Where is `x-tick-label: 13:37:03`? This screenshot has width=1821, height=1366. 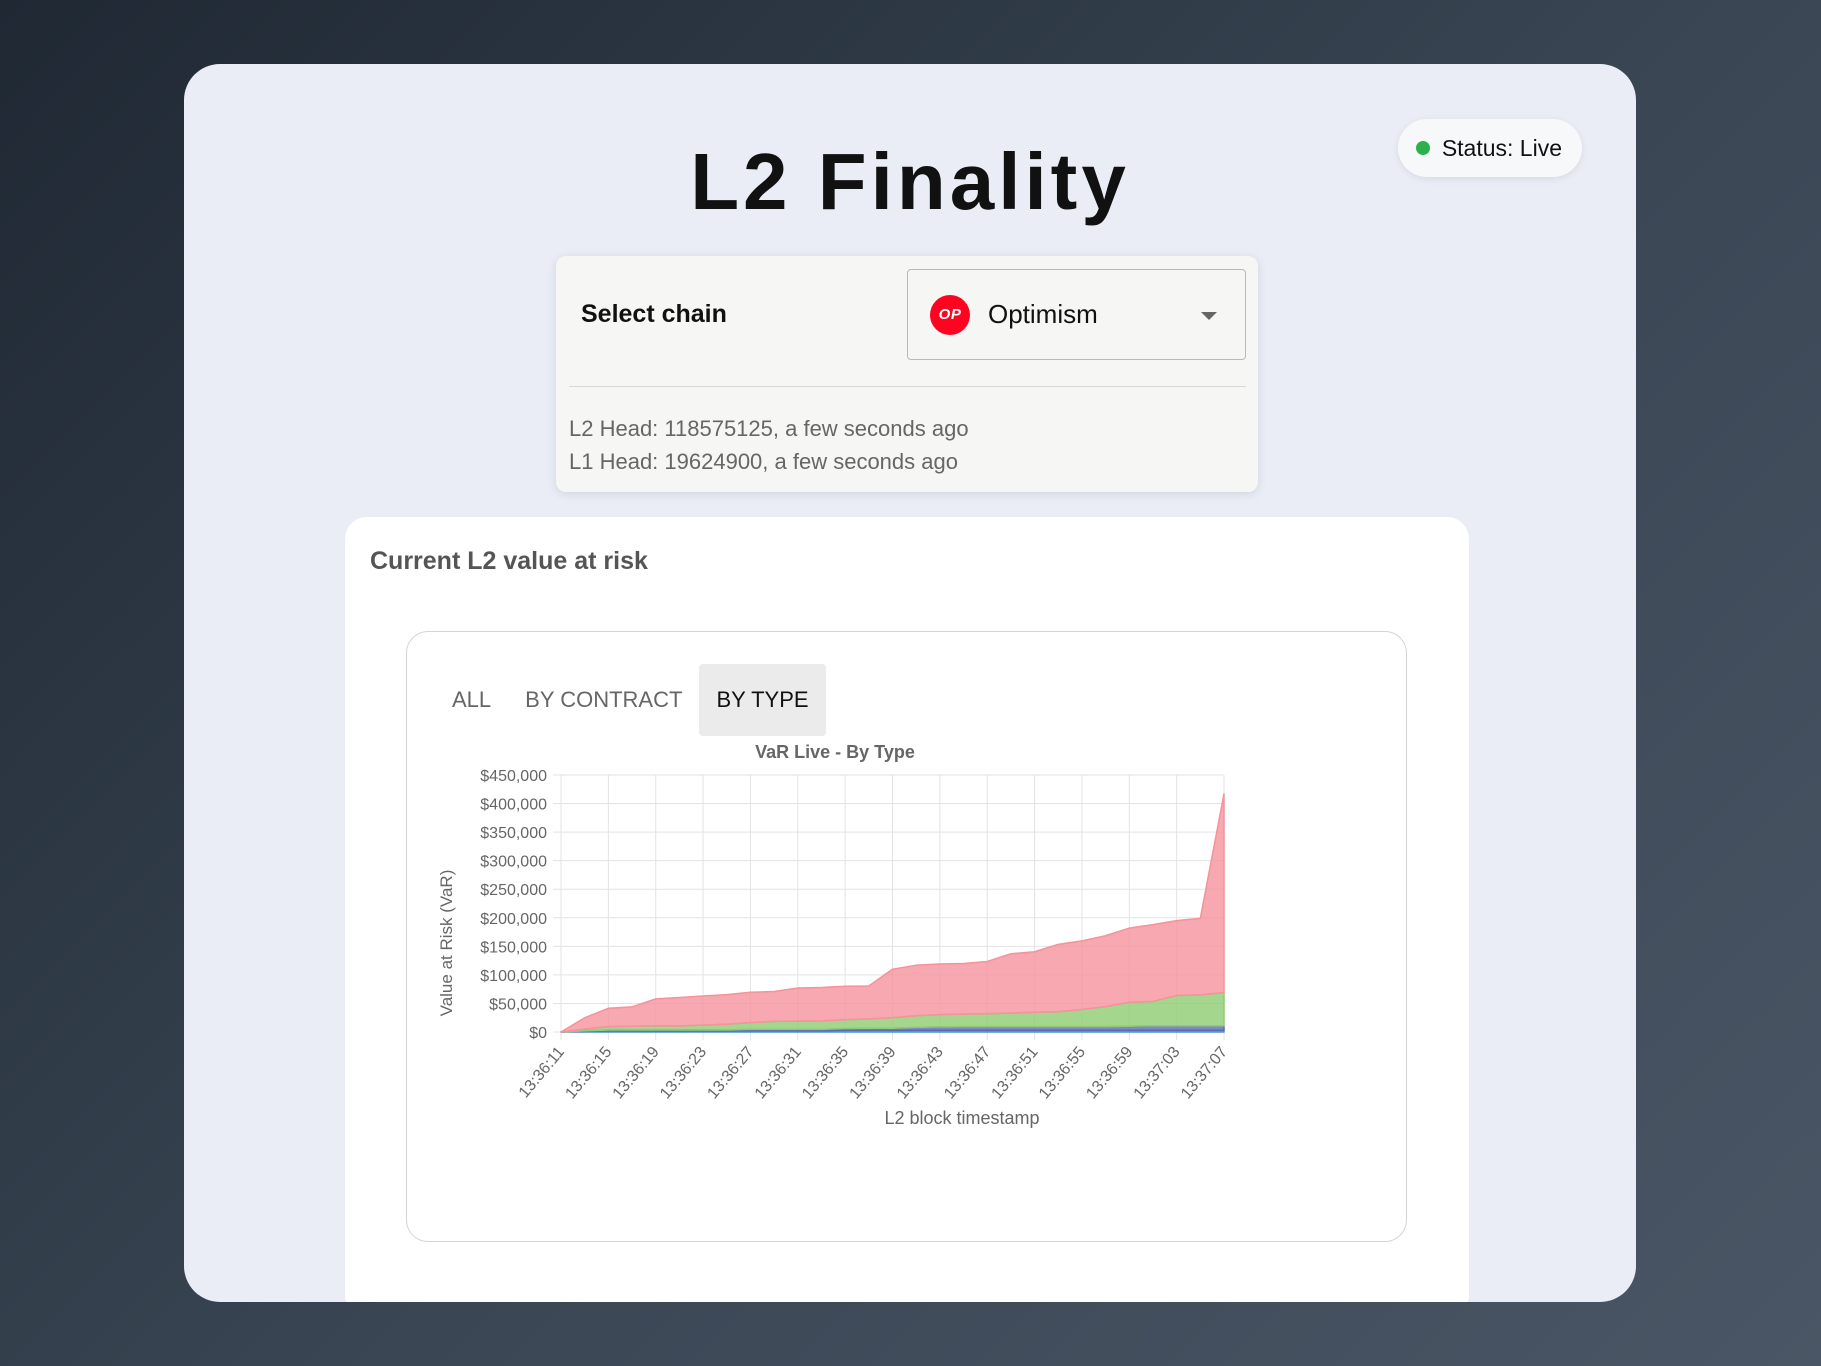 x-tick-label: 13:37:03 is located at coordinates (1157, 1073).